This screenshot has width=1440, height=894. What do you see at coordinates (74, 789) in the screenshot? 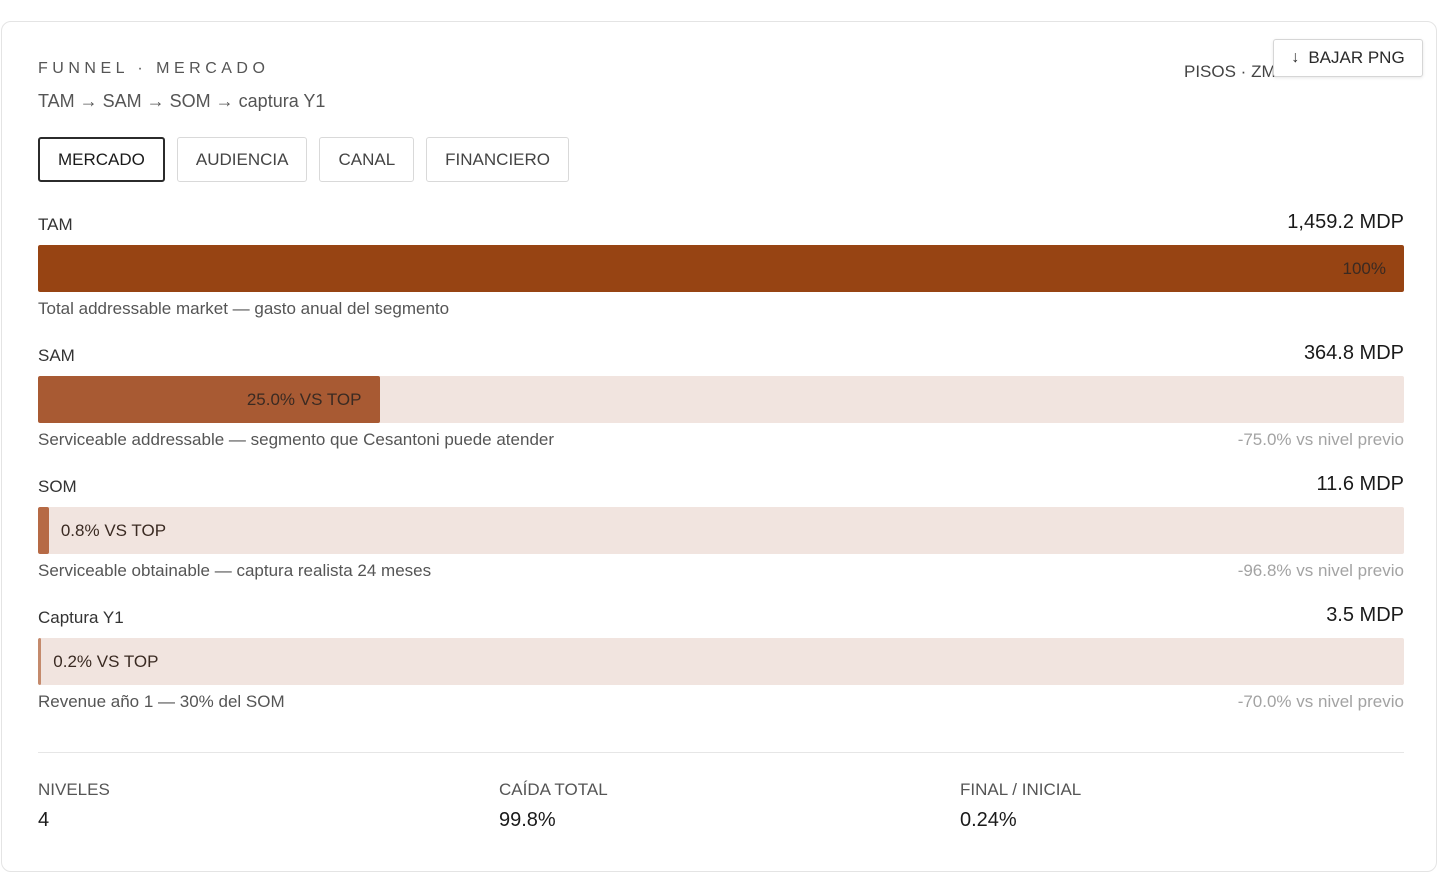
I see `stat-label: NIVELES` at bounding box center [74, 789].